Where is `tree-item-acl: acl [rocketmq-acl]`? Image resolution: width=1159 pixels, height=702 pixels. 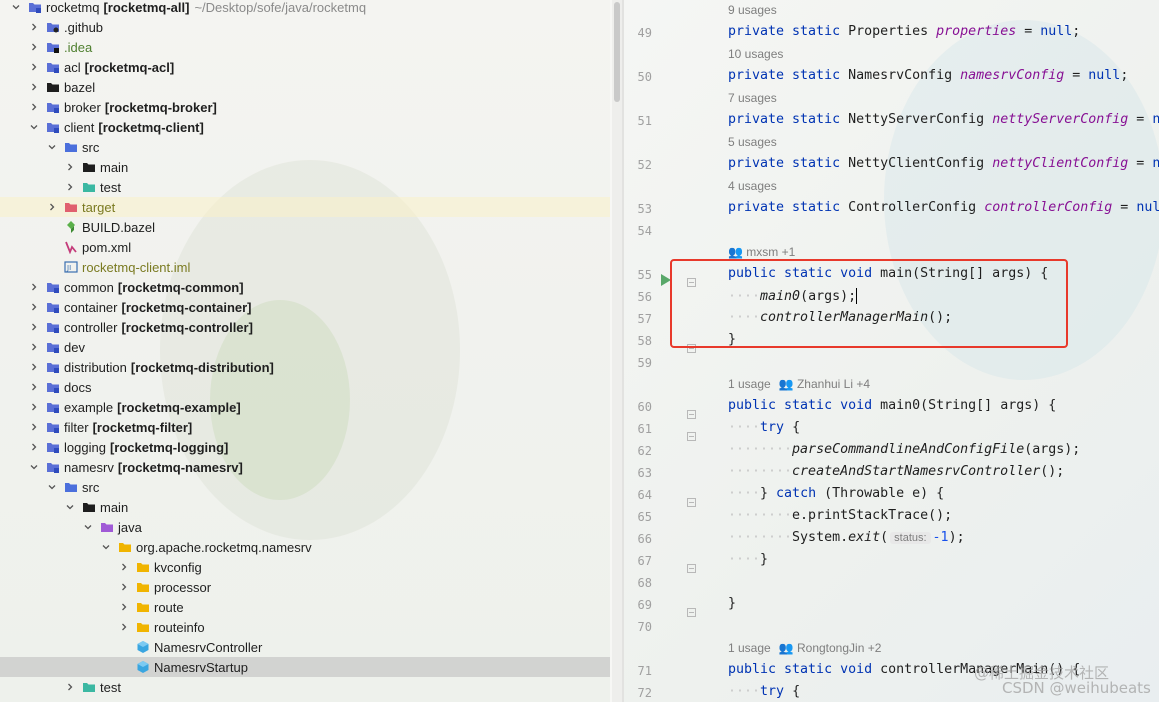 tree-item-acl: acl [rocketmq-acl] is located at coordinates (305, 67).